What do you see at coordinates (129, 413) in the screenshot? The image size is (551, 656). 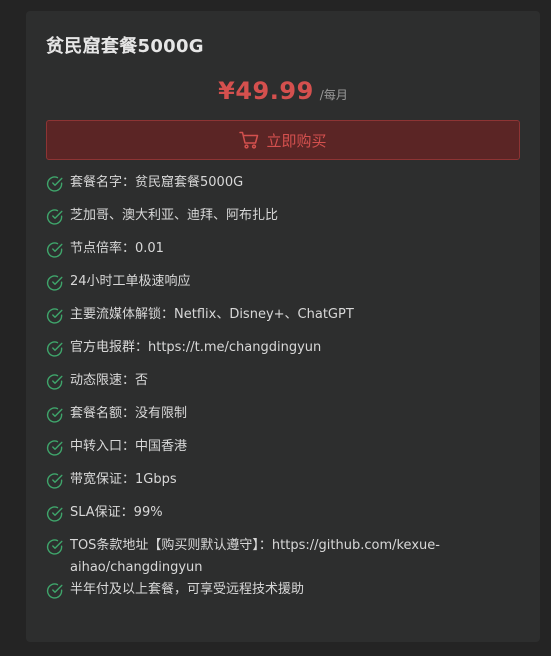 I see `feature-text: 套餐名额：没有限制` at bounding box center [129, 413].